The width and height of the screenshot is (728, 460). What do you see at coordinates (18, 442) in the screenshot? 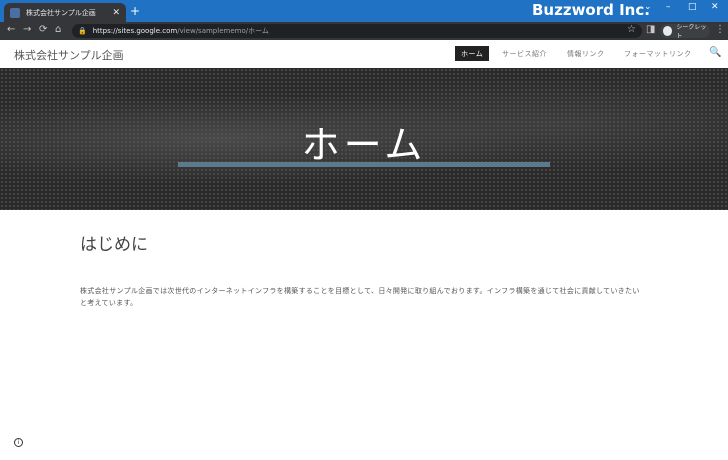
I see `info-icon: i` at bounding box center [18, 442].